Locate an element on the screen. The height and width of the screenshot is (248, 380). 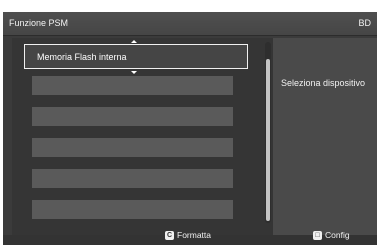
source-label: BD is located at coordinates (364, 23).